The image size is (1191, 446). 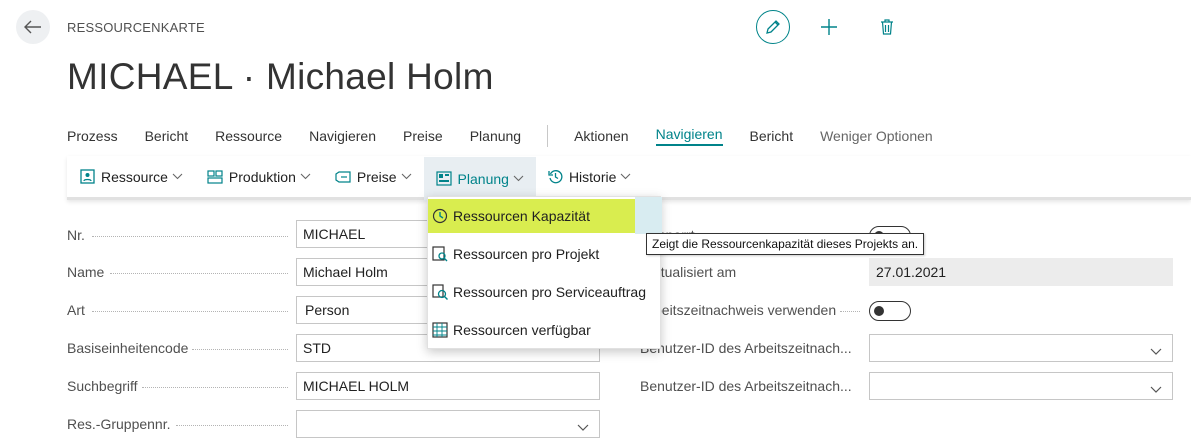 What do you see at coordinates (483, 178) in the screenshot?
I see `subbar-planung-label: Planung` at bounding box center [483, 178].